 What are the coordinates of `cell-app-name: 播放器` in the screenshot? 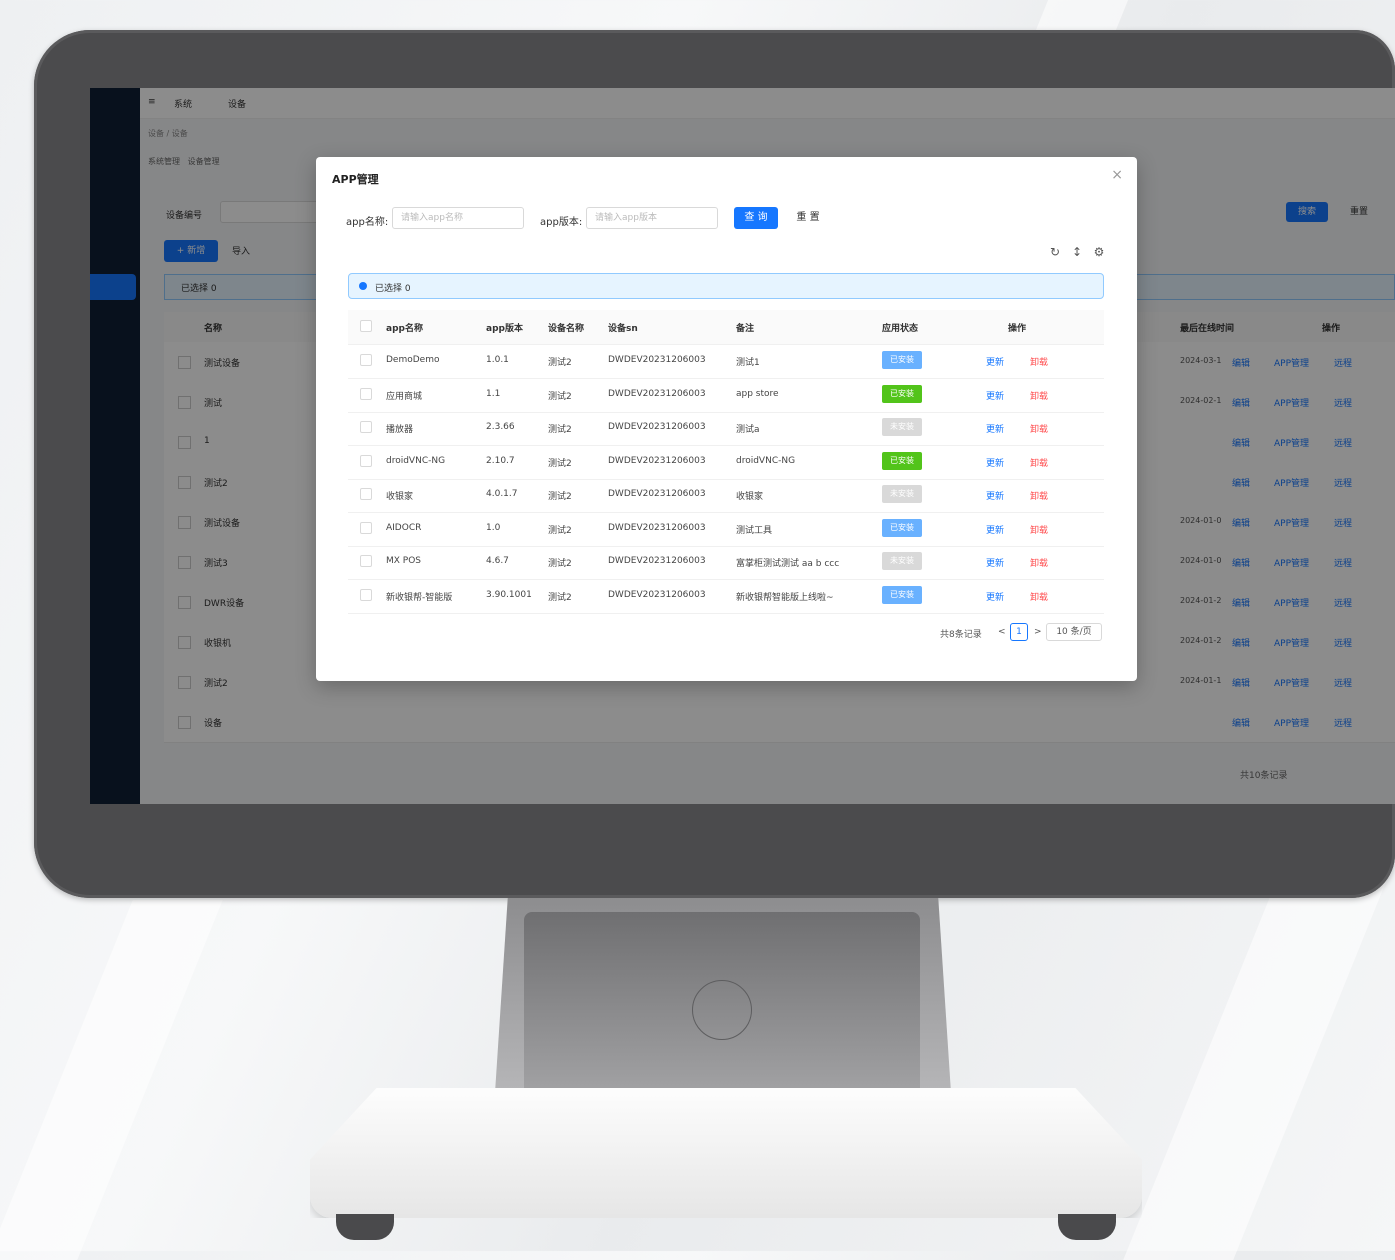 It's located at (400, 430).